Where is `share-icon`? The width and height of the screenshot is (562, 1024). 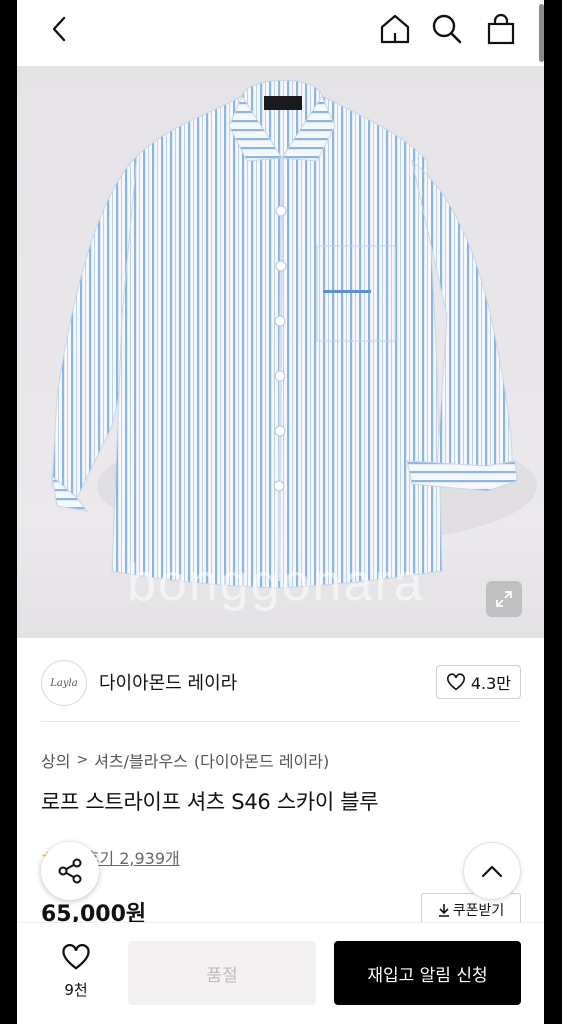 share-icon is located at coordinates (70, 871).